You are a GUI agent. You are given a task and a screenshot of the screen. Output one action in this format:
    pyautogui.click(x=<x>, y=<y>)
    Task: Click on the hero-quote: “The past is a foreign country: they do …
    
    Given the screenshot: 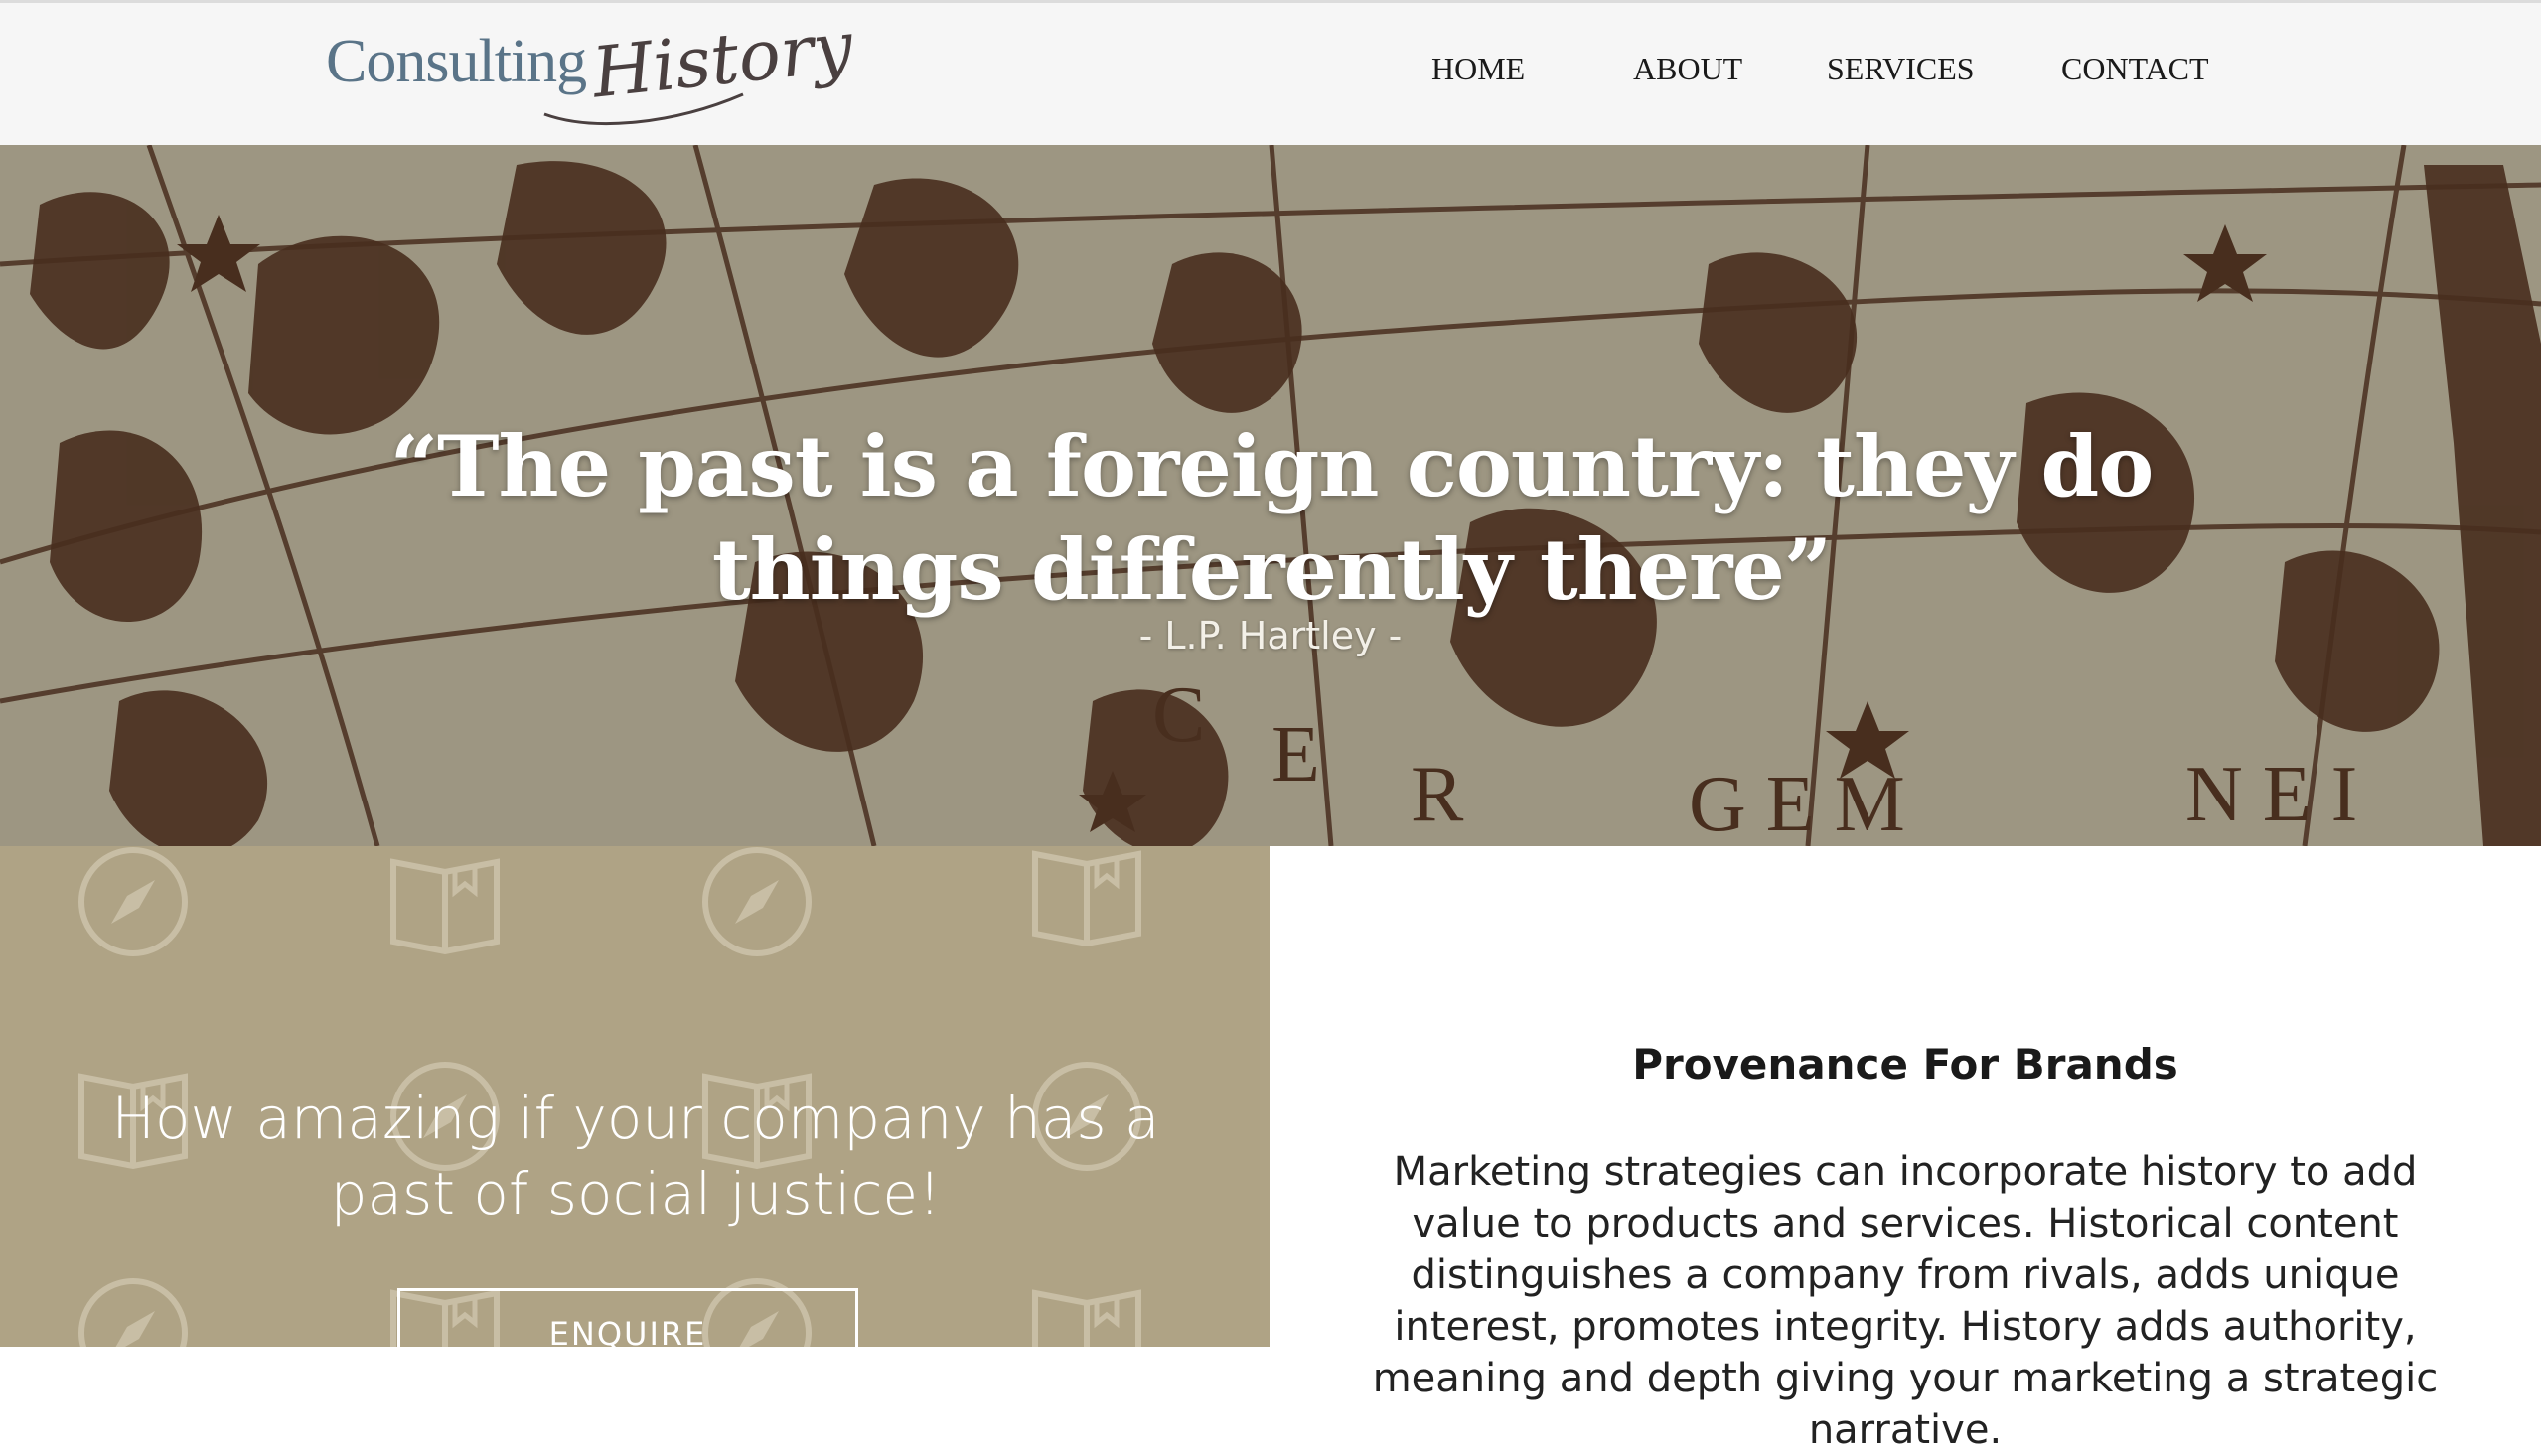 What is the action you would take?
    pyautogui.click(x=1272, y=518)
    